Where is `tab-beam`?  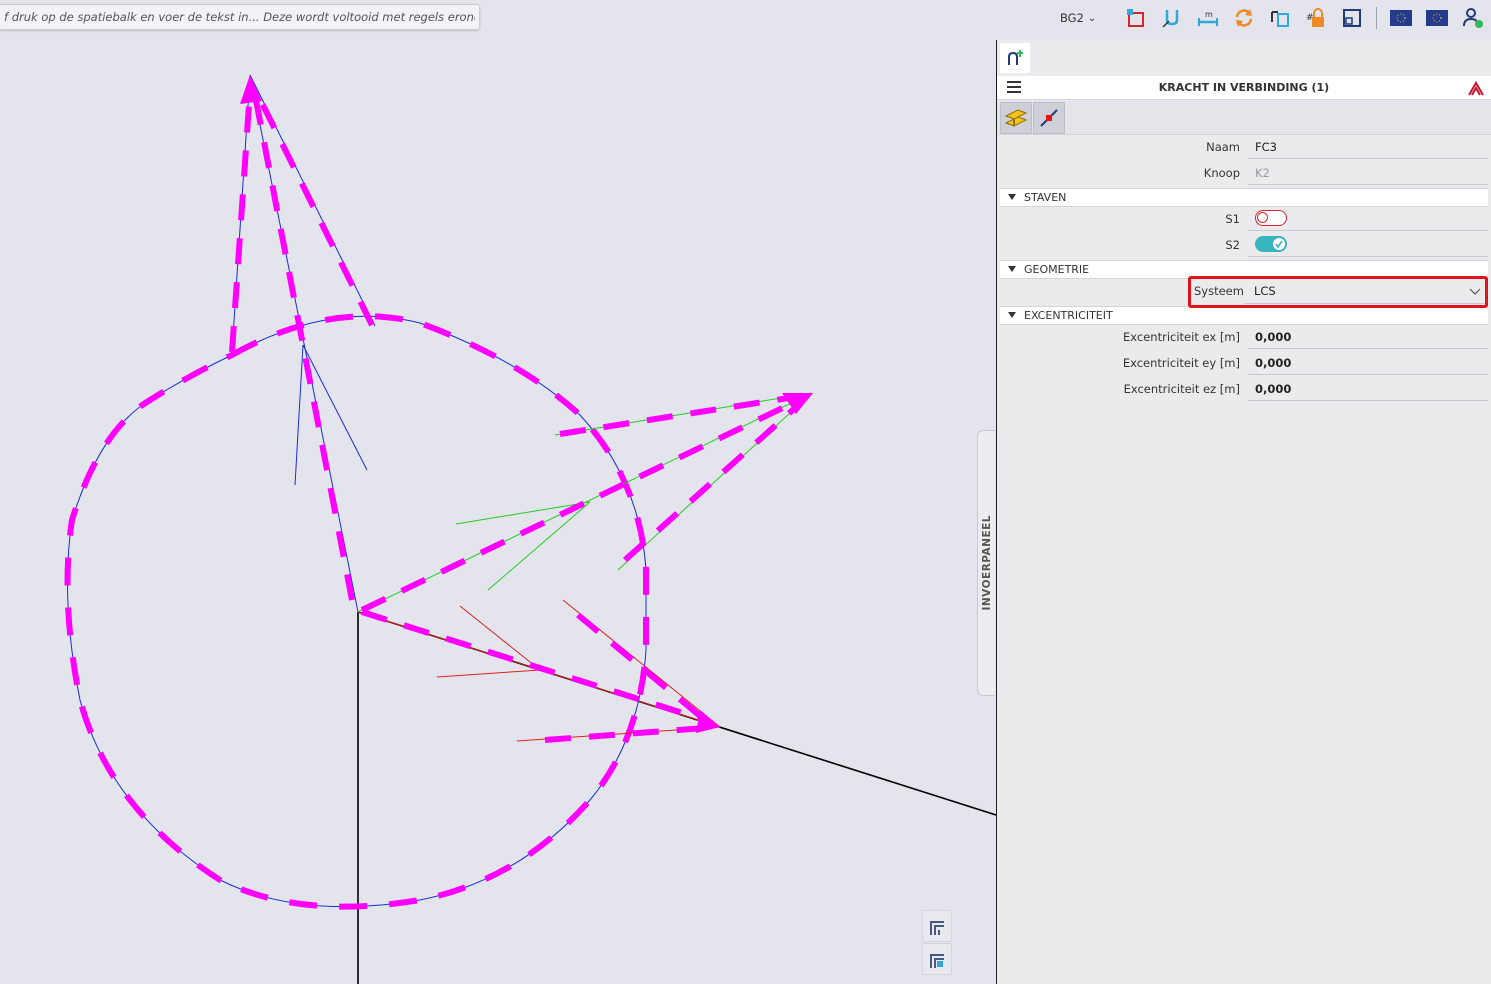
tab-beam is located at coordinates (1016, 118).